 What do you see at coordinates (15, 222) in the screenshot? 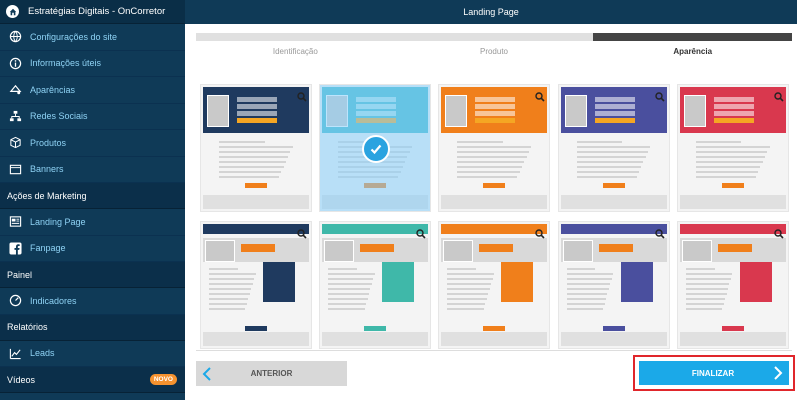
I see `landing-page-icon` at bounding box center [15, 222].